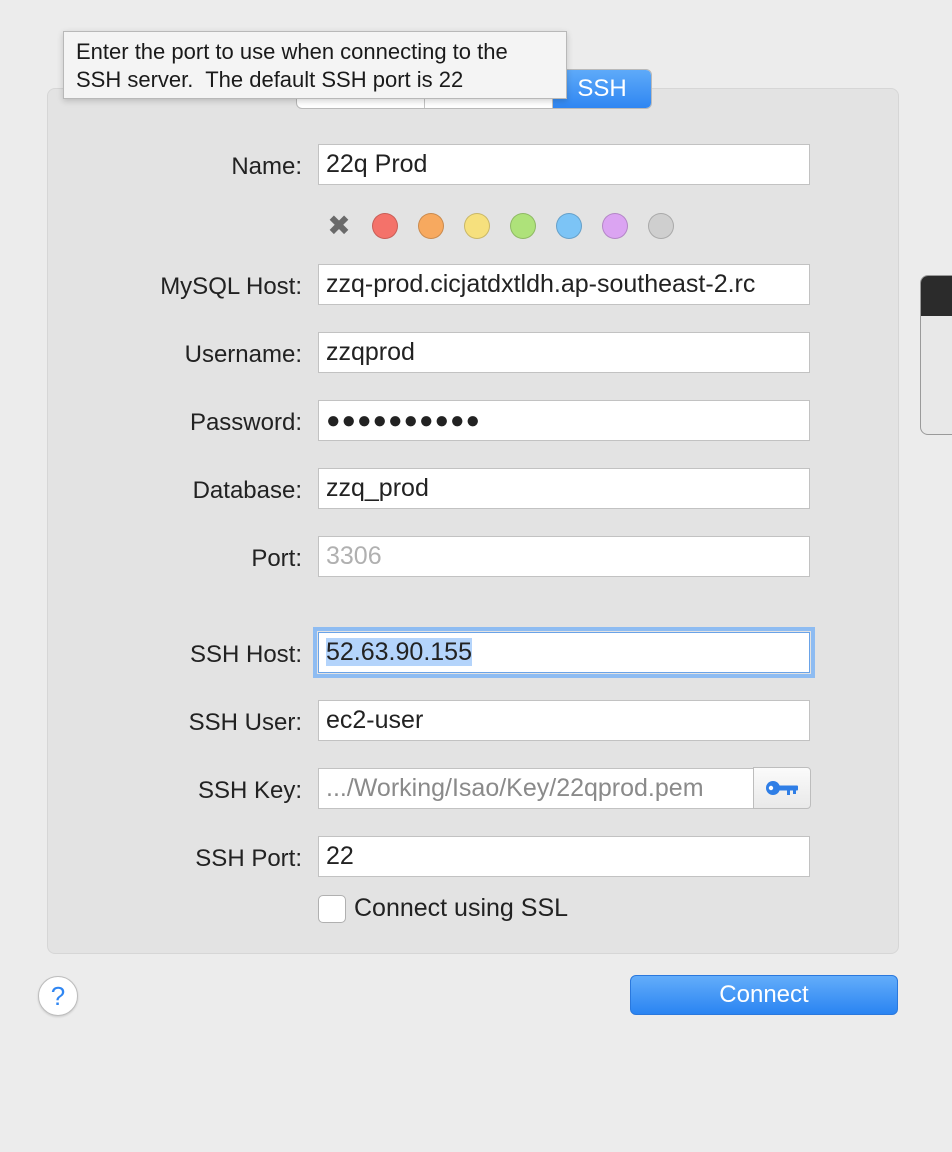 The image size is (952, 1152). I want to click on ssh-port-label: SSH Port:, so click(248, 858).